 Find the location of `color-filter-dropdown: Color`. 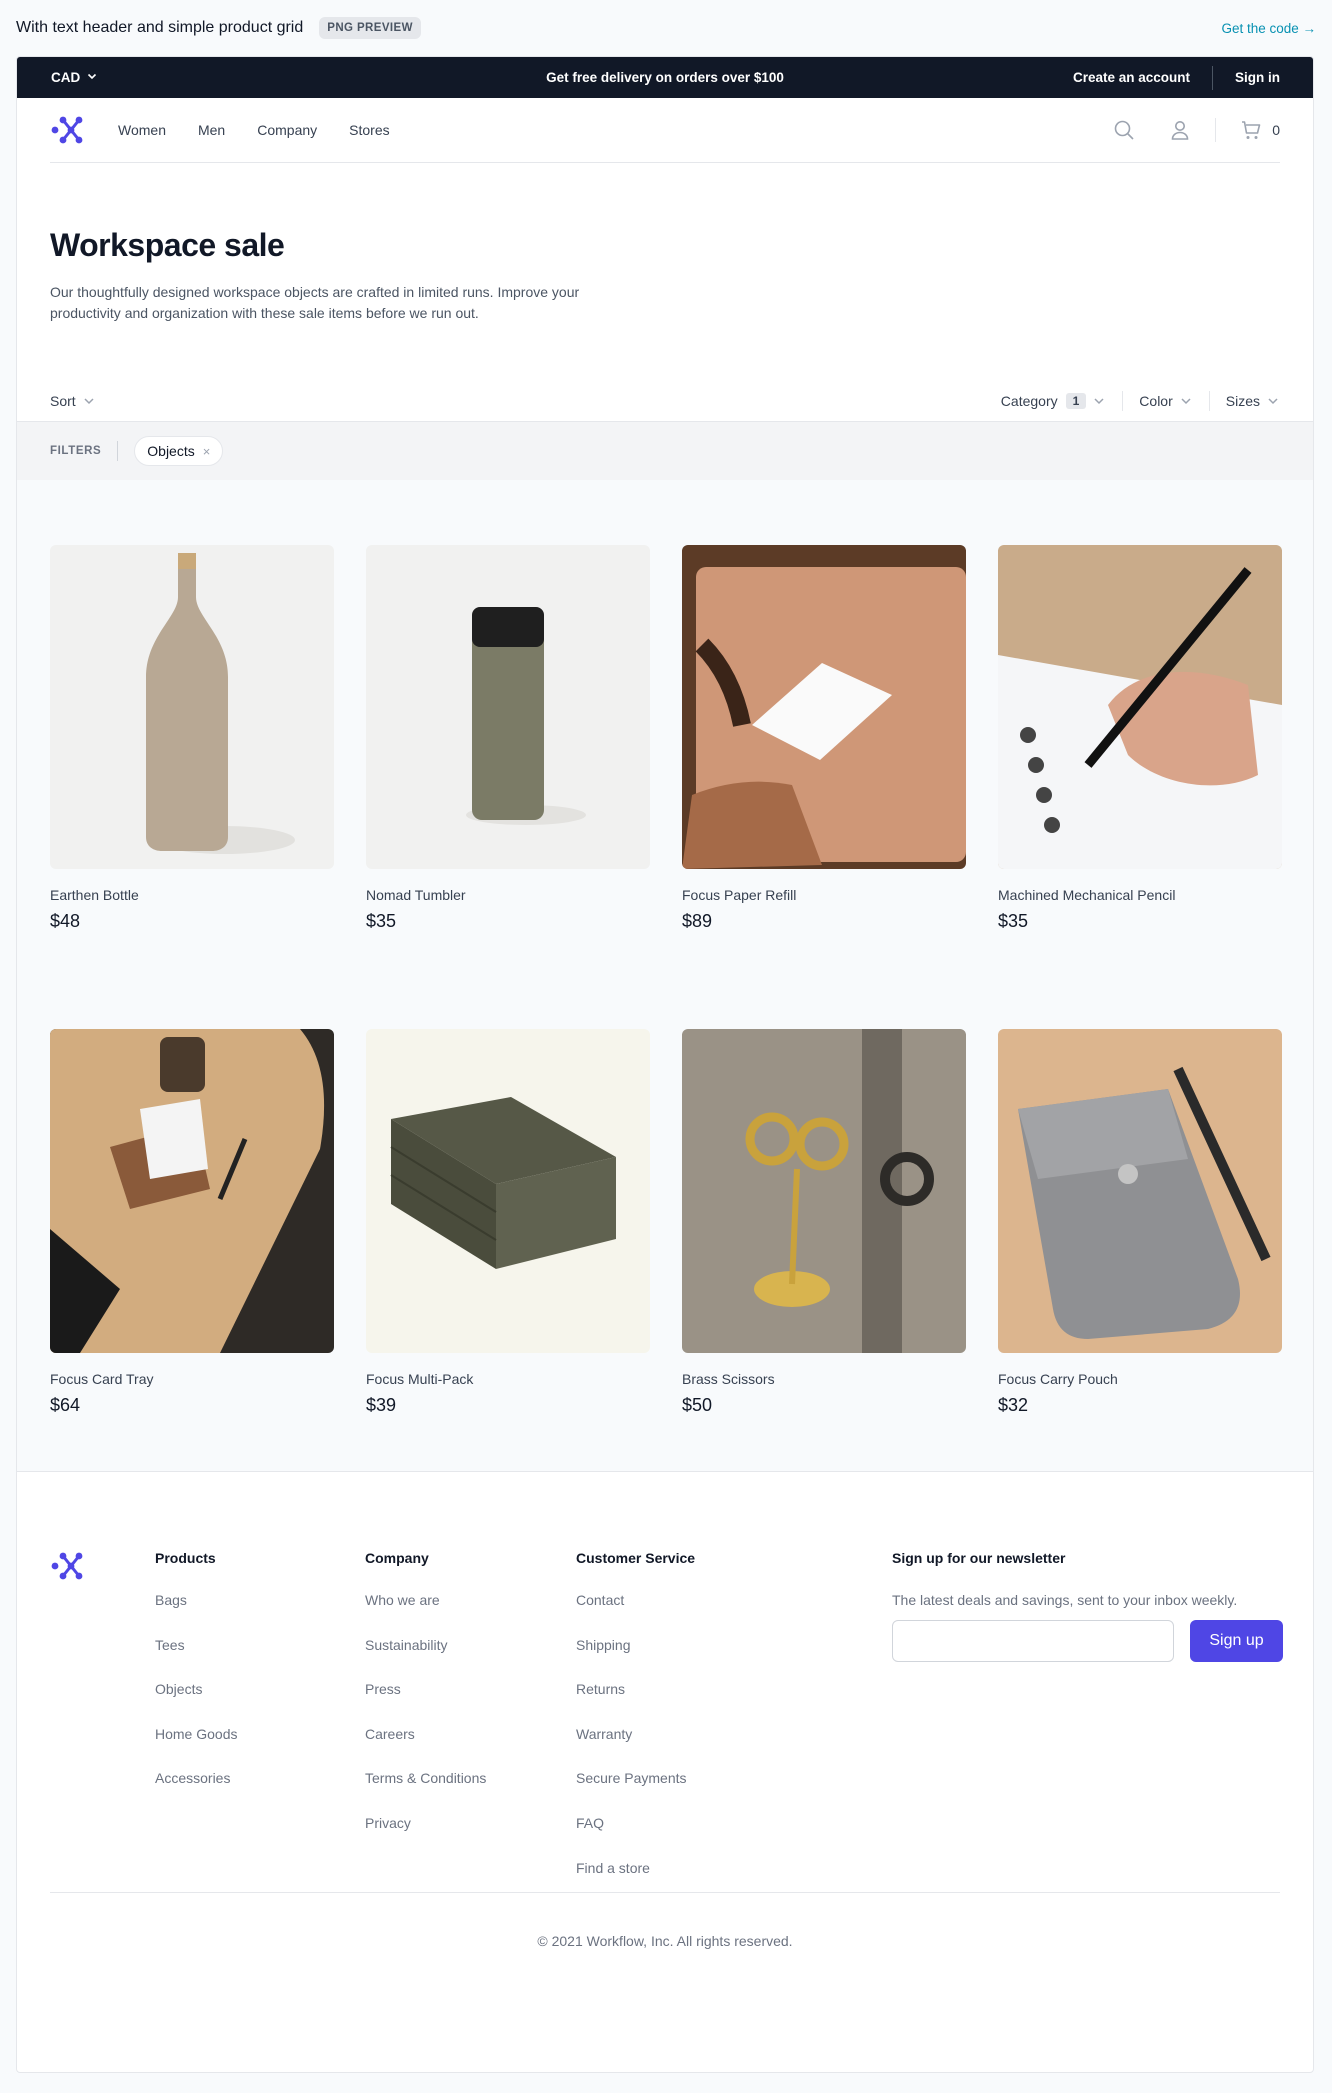

color-filter-dropdown: Color is located at coordinates (1165, 401).